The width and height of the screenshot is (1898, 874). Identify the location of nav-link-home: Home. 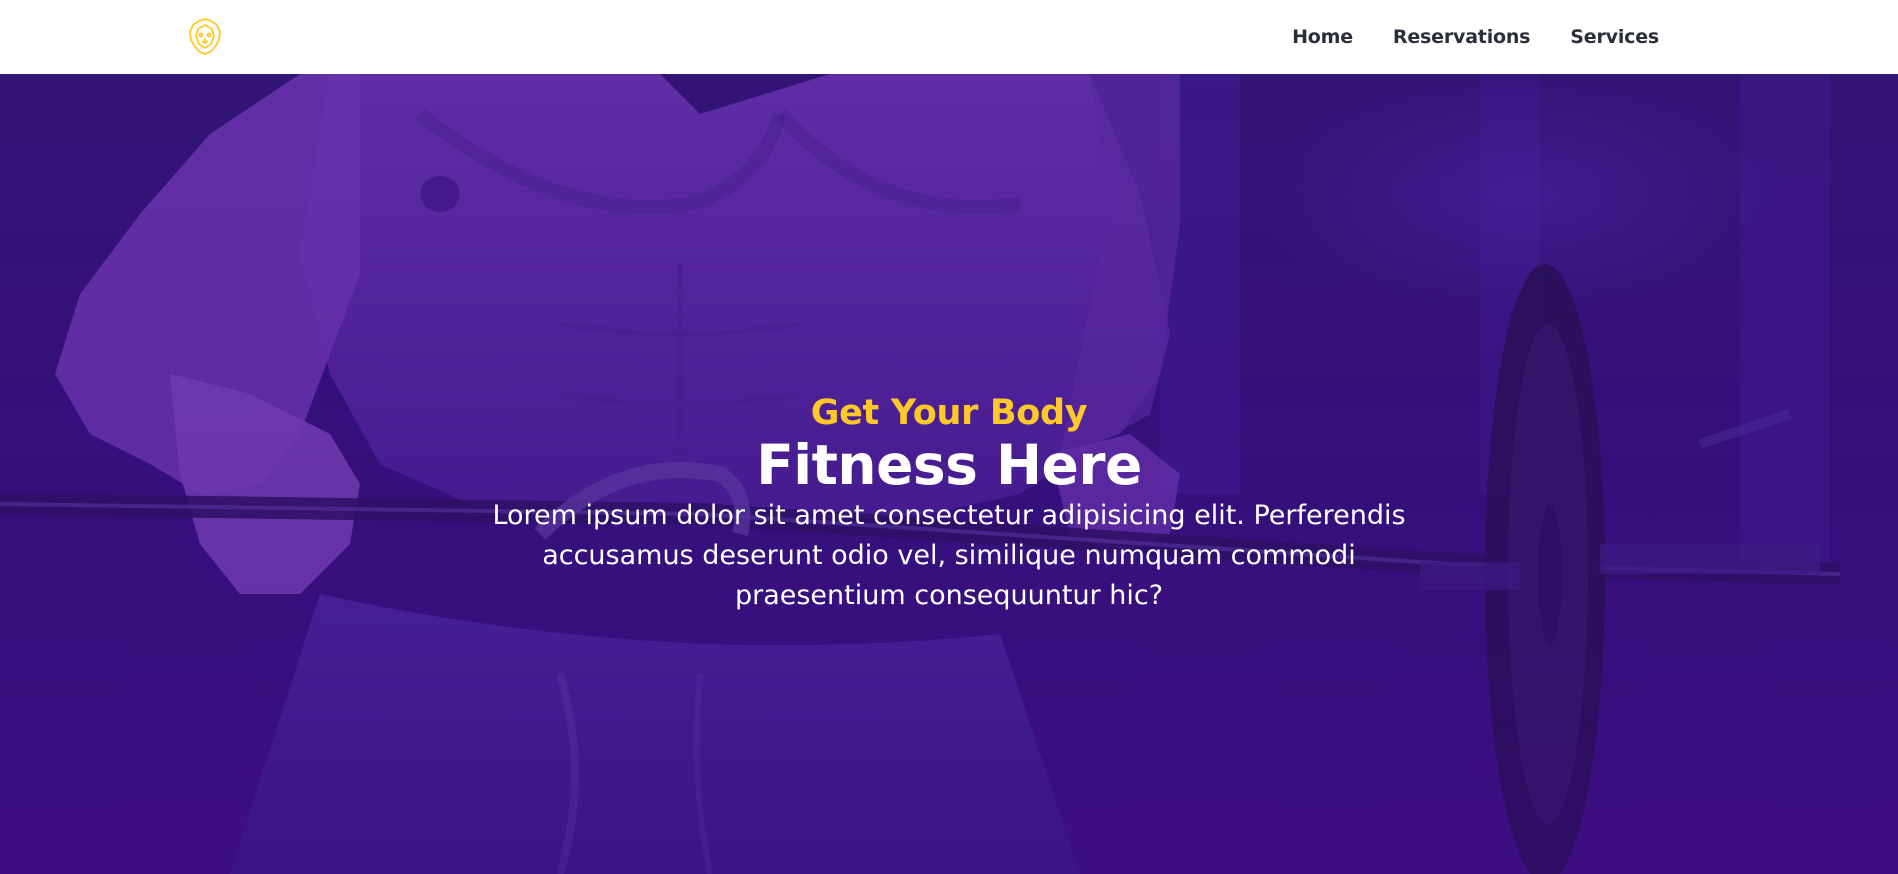
(1322, 37).